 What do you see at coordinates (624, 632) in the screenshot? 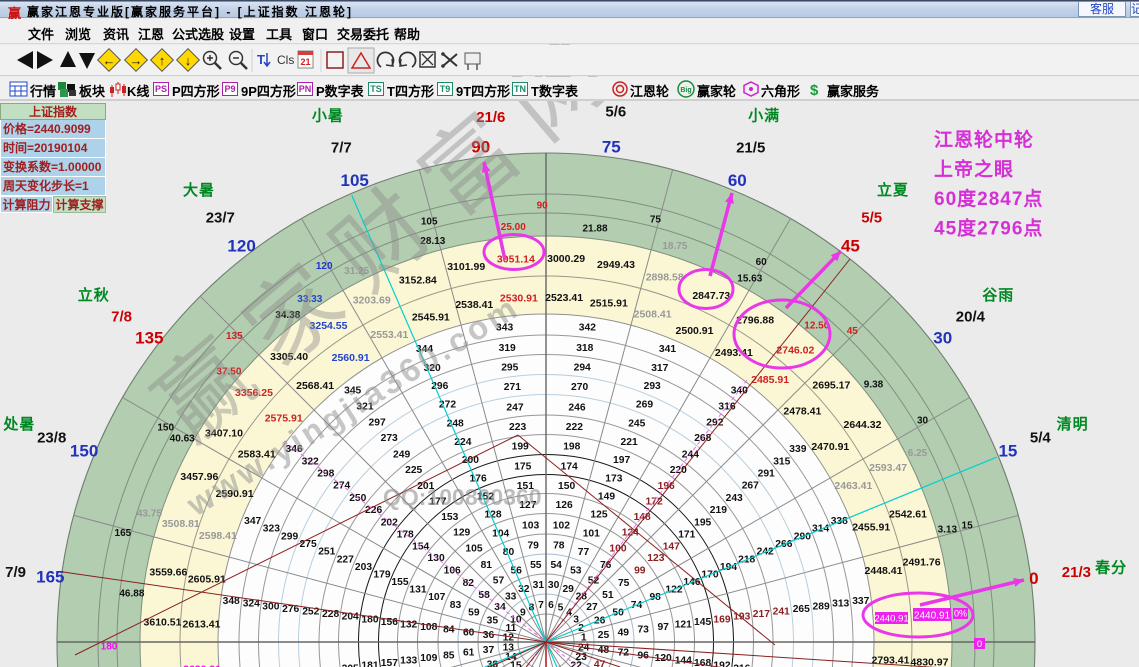
I see `svg-text: 49` at bounding box center [624, 632].